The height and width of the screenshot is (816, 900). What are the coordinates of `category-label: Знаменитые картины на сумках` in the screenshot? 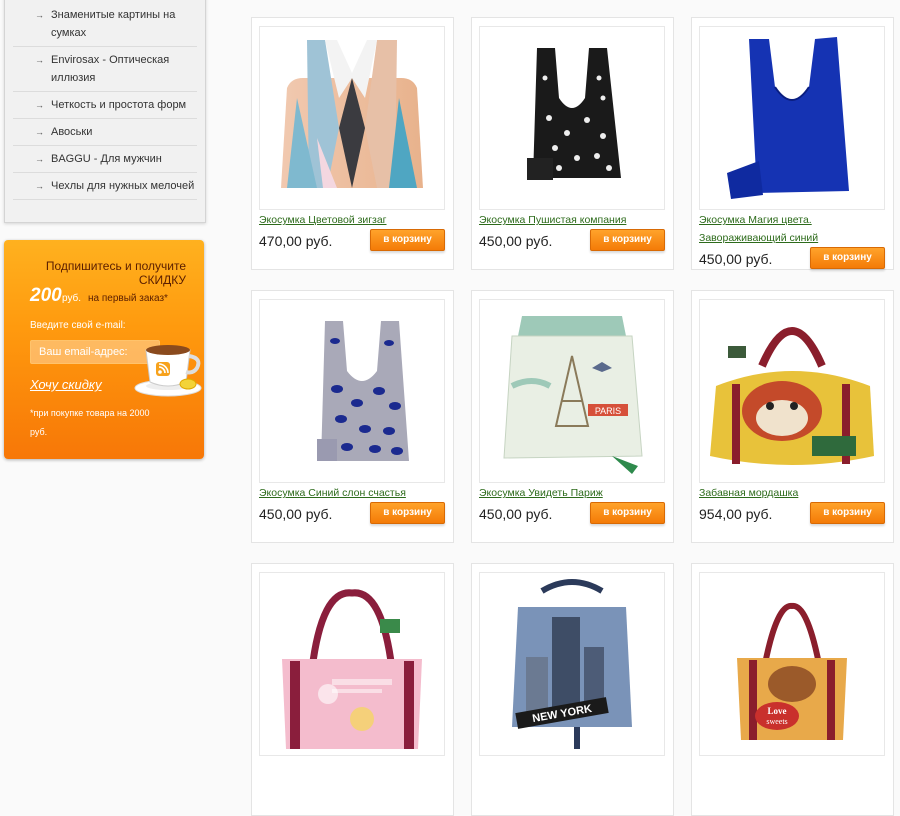 It's located at (113, 24).